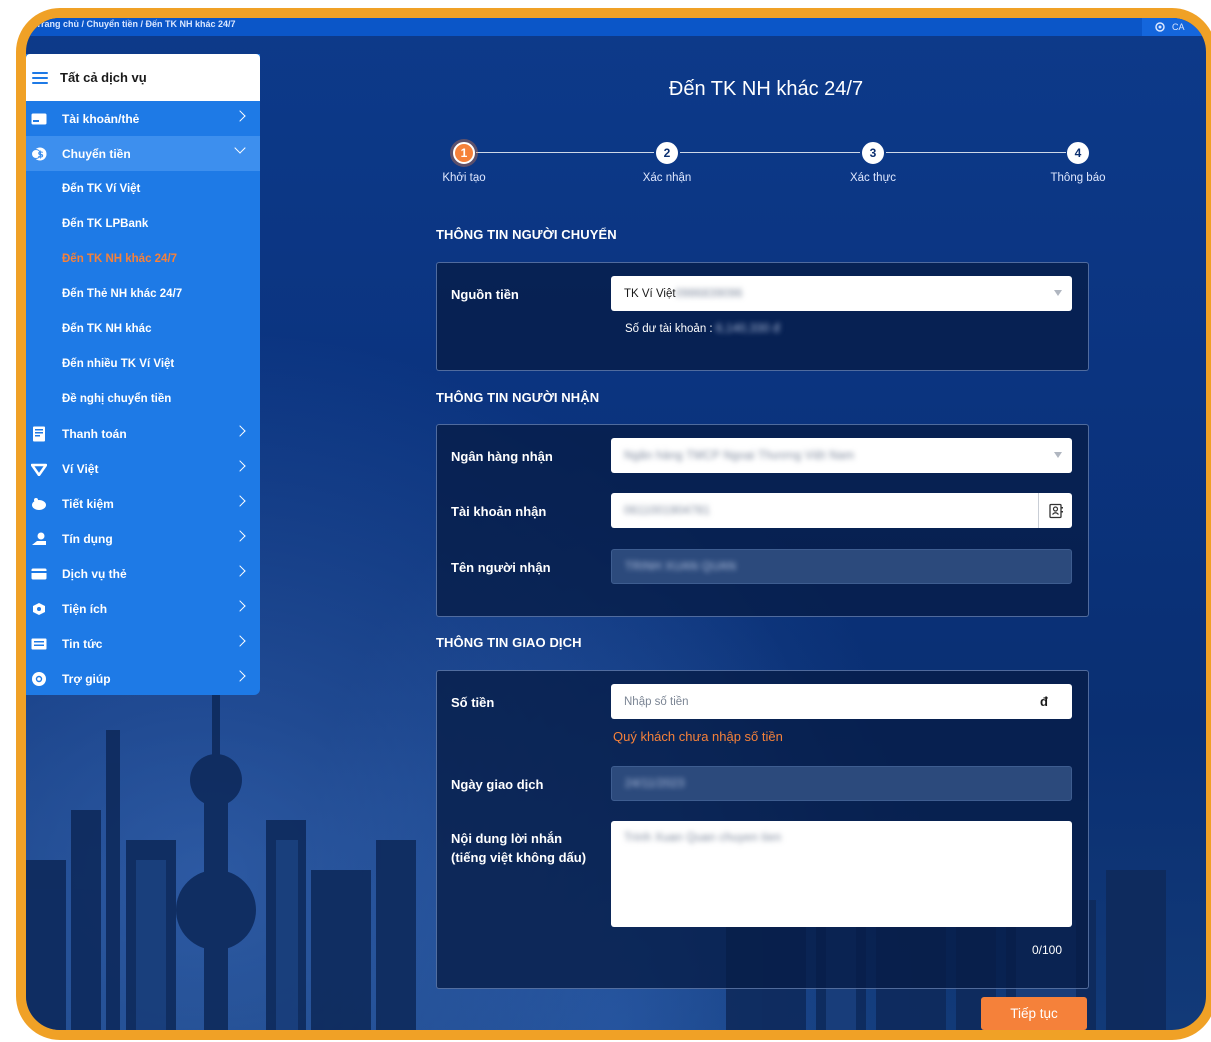  Describe the element at coordinates (103, 77) in the screenshot. I see `sidebar-title: Tất cả dịch vụ` at that location.